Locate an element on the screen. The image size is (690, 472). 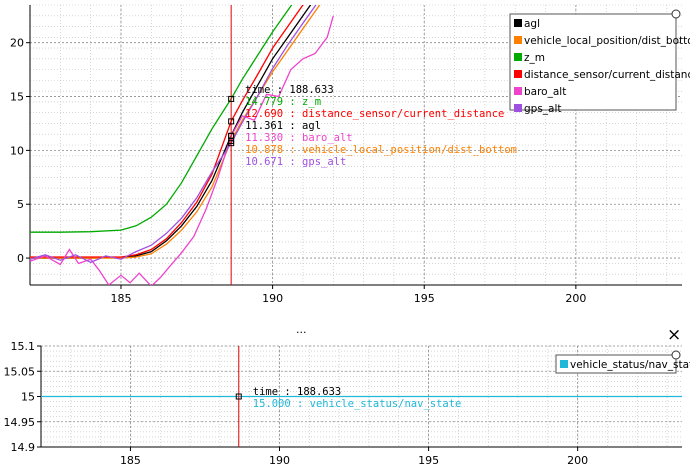
tooltip-value-row: 10.671 : gps_alt is located at coordinates (295, 162).